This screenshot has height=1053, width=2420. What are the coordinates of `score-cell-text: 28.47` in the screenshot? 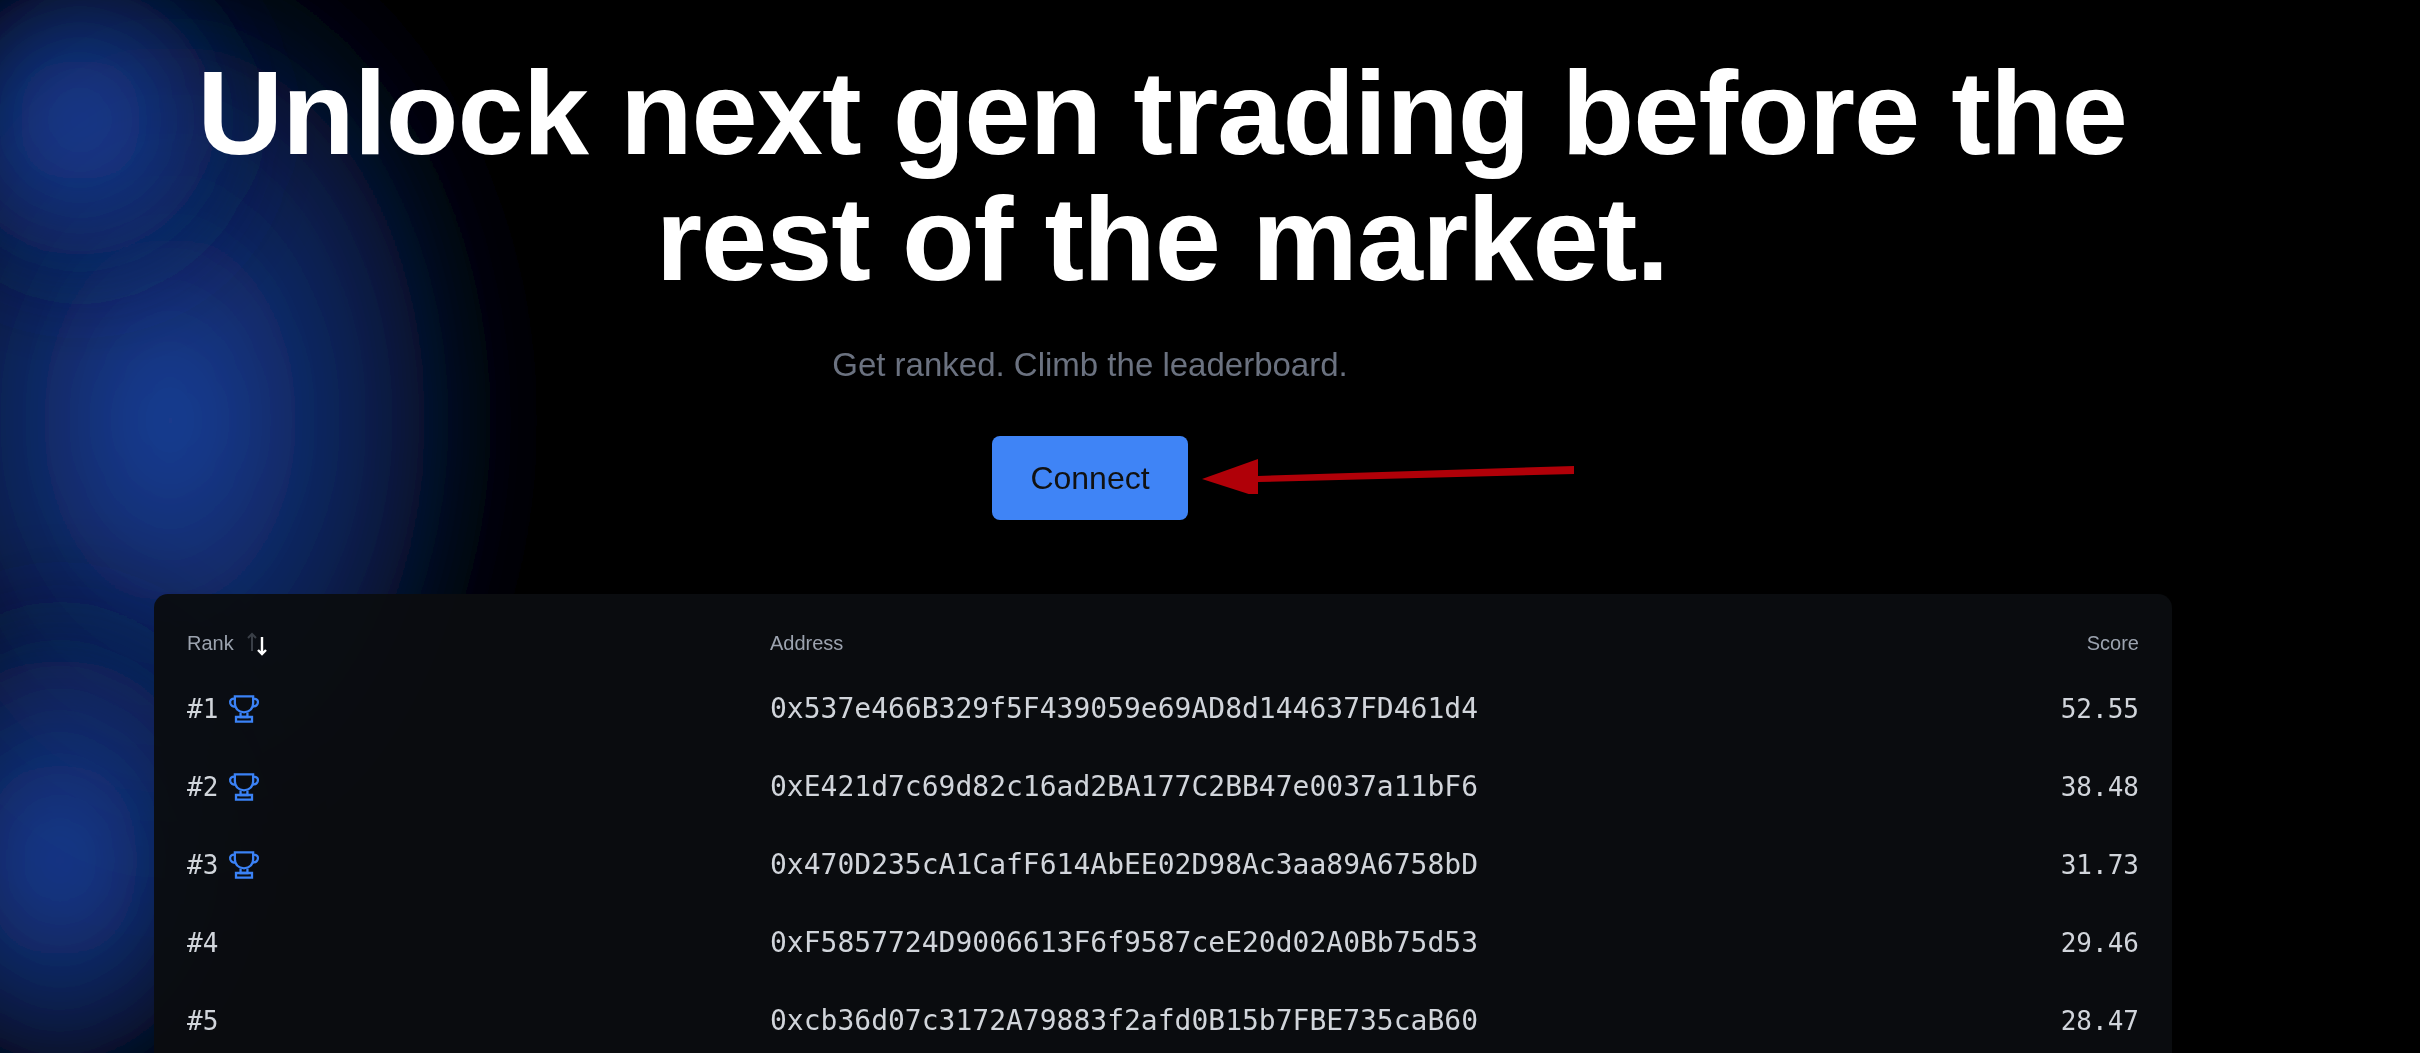 It's located at (2099, 1021).